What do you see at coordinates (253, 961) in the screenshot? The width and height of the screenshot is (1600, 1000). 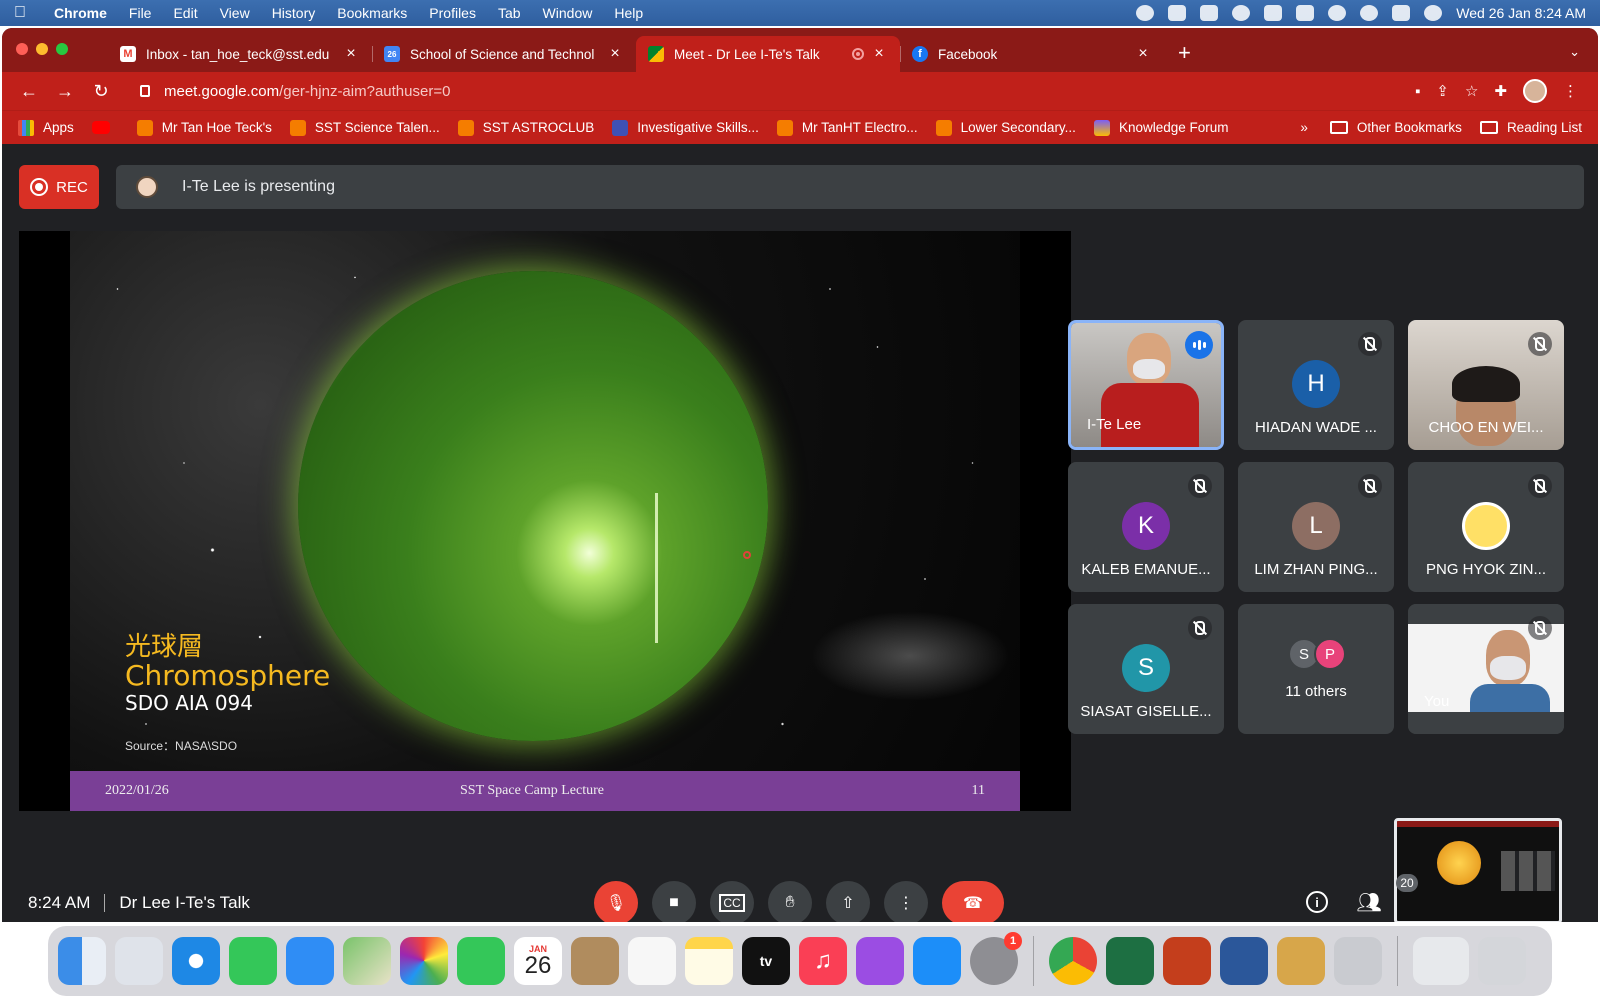 I see `messages-icon` at bounding box center [253, 961].